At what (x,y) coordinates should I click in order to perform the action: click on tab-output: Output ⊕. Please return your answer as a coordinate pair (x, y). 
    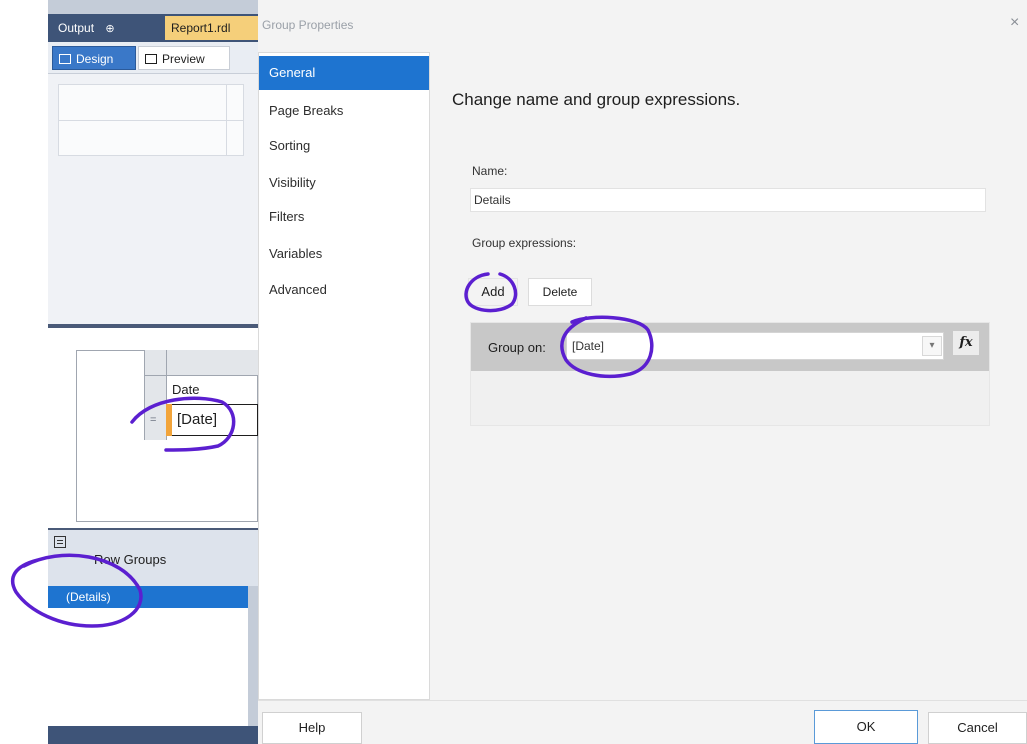
    Looking at the image, I should click on (86, 28).